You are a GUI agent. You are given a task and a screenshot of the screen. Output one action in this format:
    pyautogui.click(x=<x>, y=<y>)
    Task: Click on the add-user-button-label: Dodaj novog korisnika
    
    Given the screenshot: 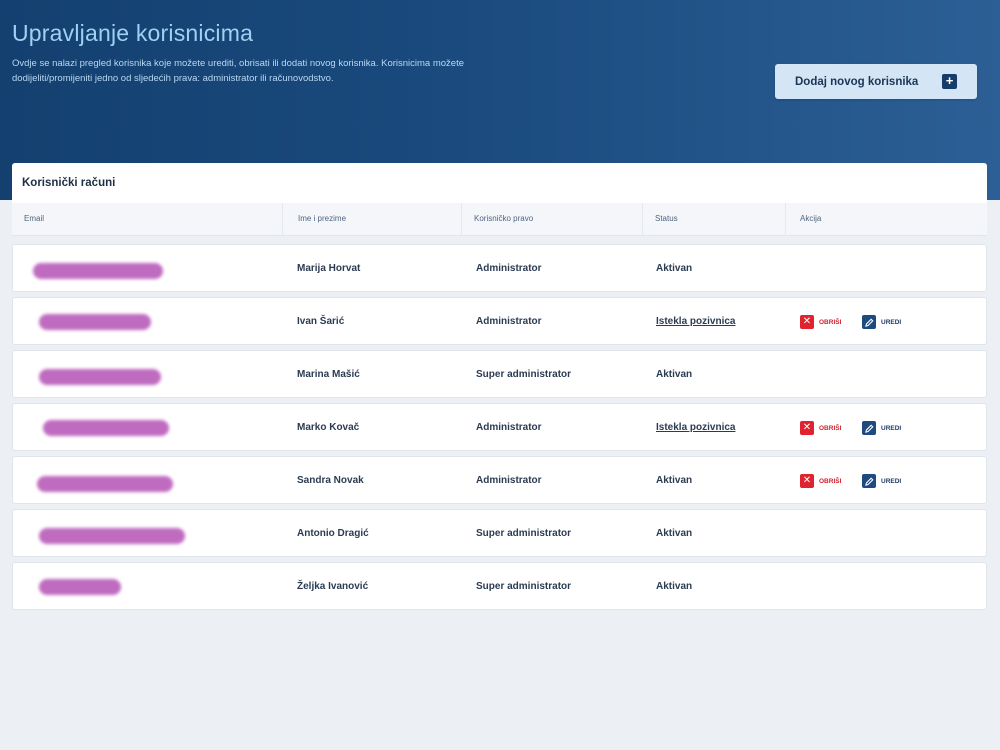 What is the action you would take?
    pyautogui.click(x=857, y=81)
    